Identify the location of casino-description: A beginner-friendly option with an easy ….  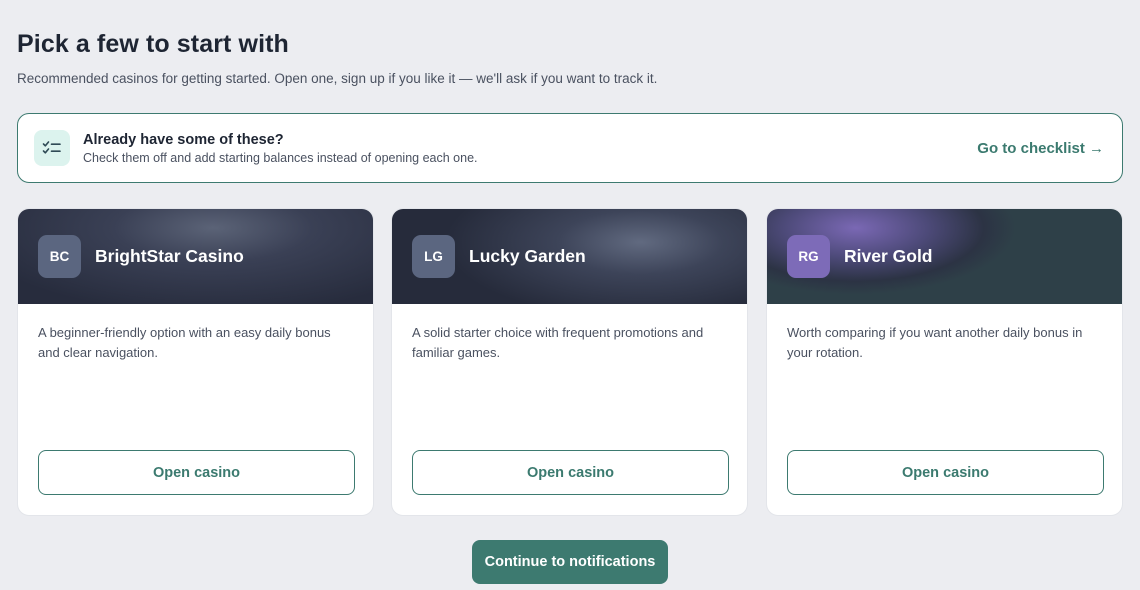
(184, 342).